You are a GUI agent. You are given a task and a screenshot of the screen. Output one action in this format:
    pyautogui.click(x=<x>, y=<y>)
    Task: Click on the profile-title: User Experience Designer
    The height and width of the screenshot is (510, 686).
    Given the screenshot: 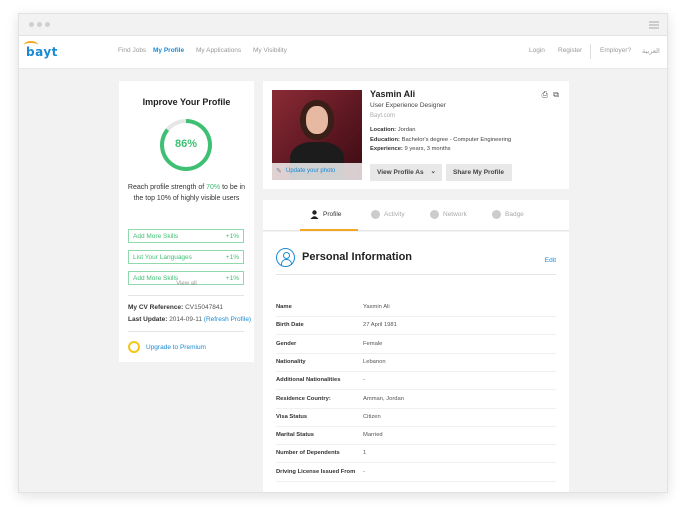 What is the action you would take?
    pyautogui.click(x=408, y=105)
    